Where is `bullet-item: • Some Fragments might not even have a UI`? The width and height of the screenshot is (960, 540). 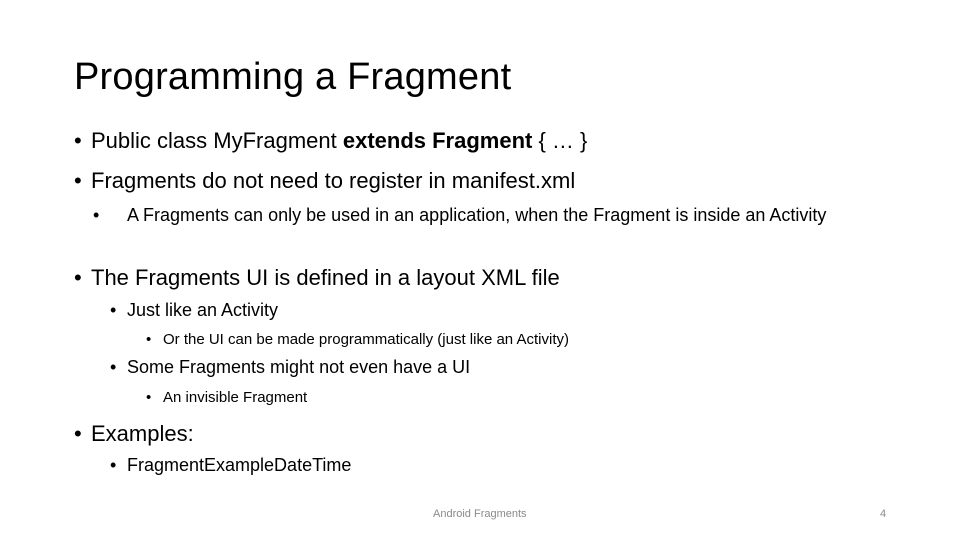
bullet-item: • Some Fragments might not even have a UI is located at coordinates (290, 367).